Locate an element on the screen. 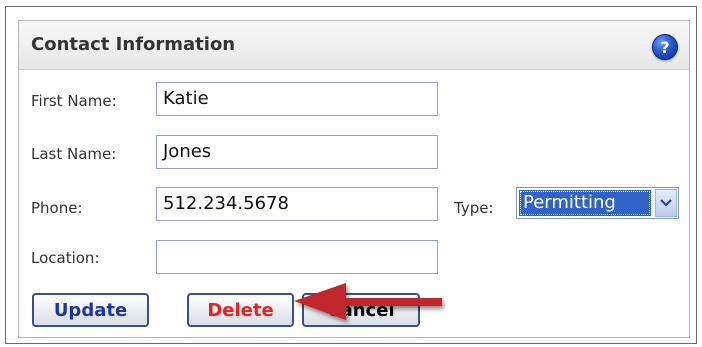 Image resolution: width=702 pixels, height=347 pixels. cancel-button: Cancel is located at coordinates (361, 310).